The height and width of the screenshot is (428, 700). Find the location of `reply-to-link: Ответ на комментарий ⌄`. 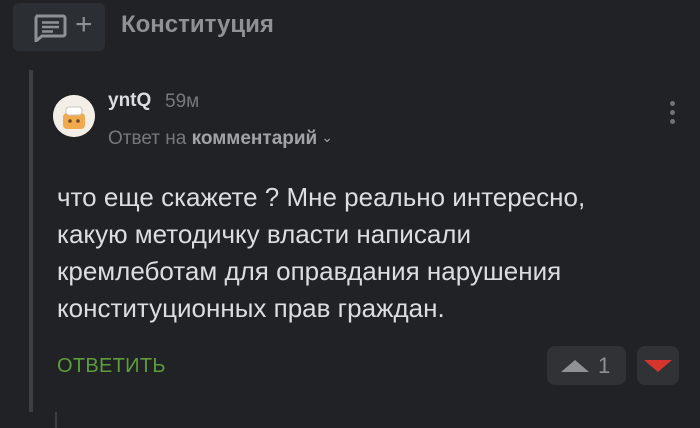

reply-to-link: Ответ на комментарий ⌄ is located at coordinates (220, 138).